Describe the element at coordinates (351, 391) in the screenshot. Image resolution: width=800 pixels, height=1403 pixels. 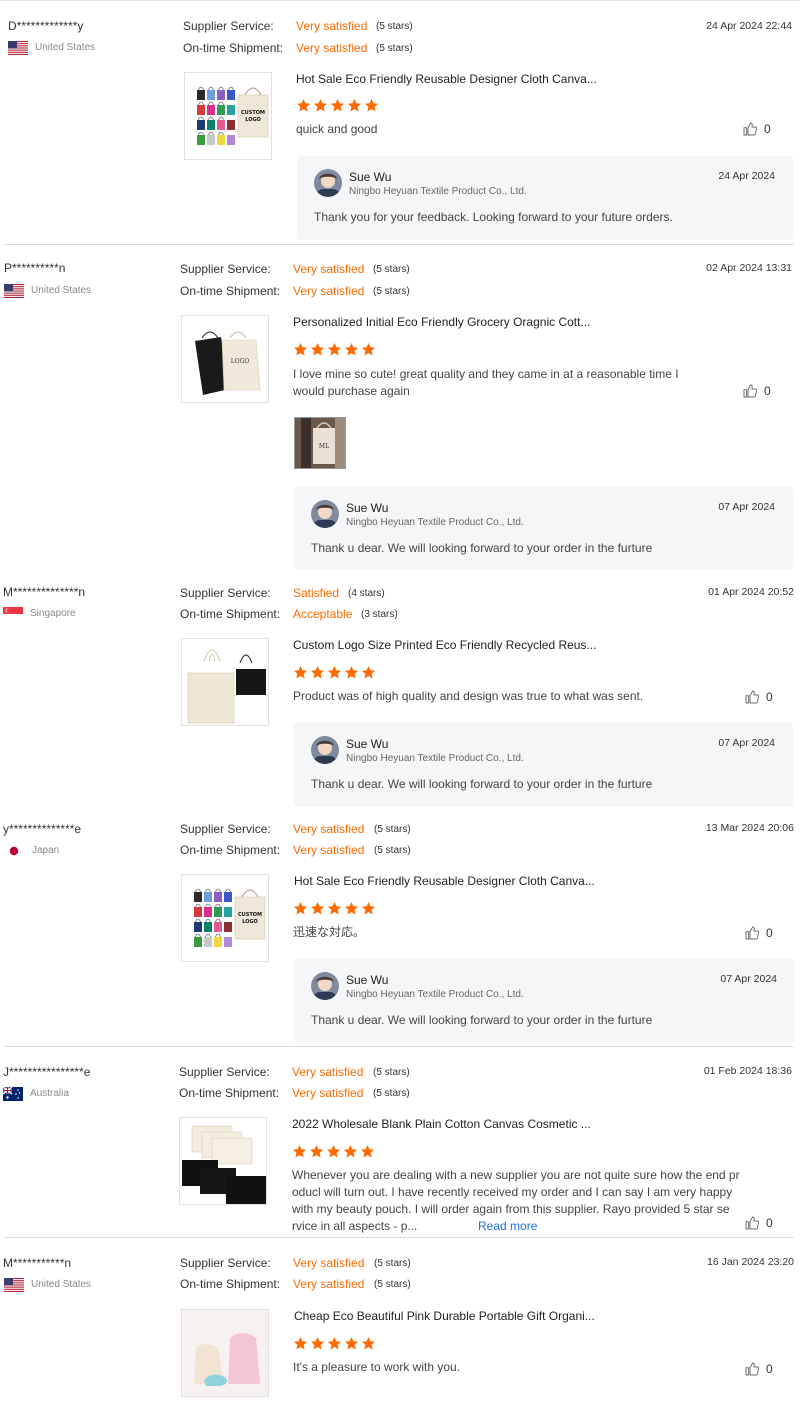
I see `comment-line: would purchase again` at that location.